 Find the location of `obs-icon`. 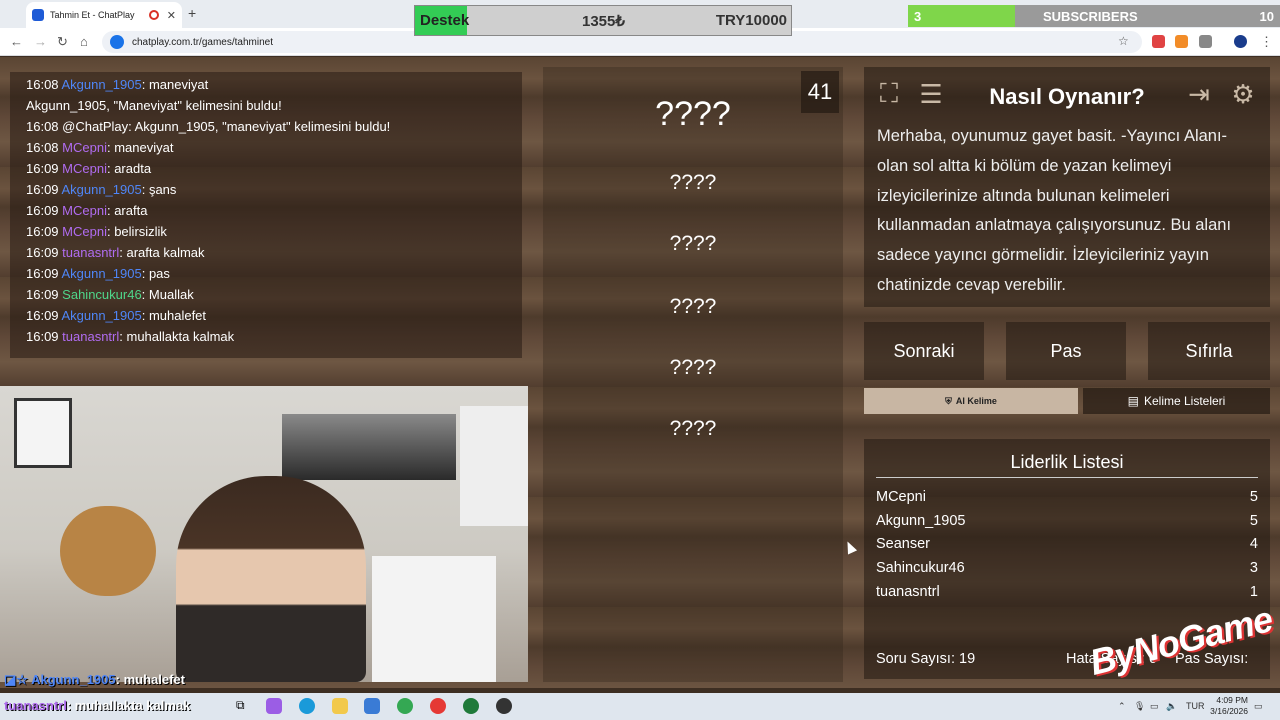

obs-icon is located at coordinates (504, 706).